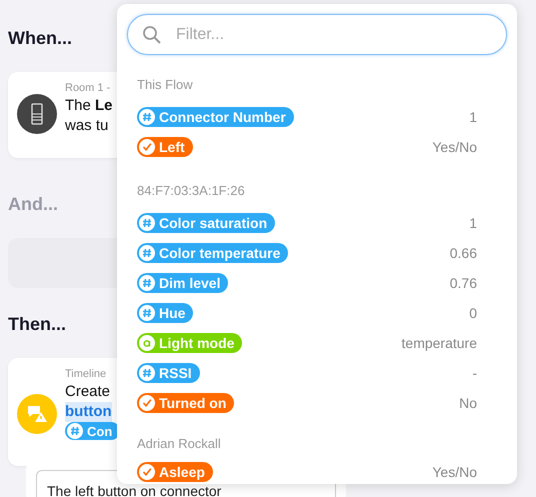 This screenshot has height=497, width=536. Describe the element at coordinates (473, 313) in the screenshot. I see `variable-value: 0` at that location.